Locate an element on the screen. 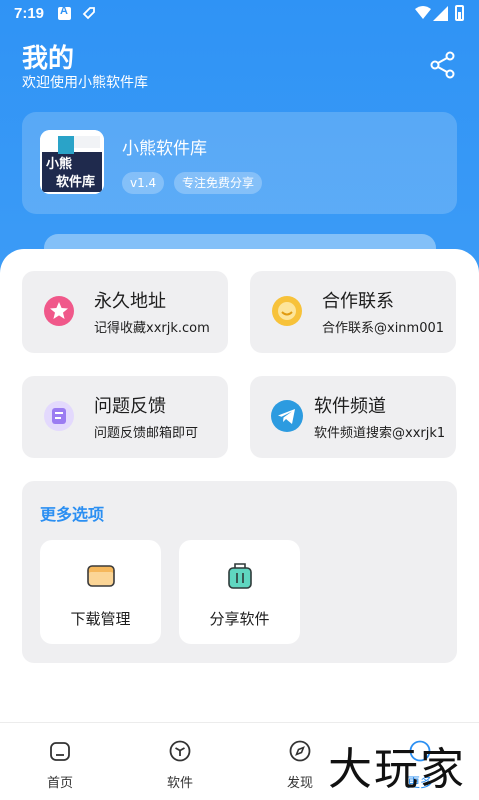 Image resolution: width=479 pixels, height=800 pixels. tile-title: 问题反馈 is located at coordinates (130, 406).